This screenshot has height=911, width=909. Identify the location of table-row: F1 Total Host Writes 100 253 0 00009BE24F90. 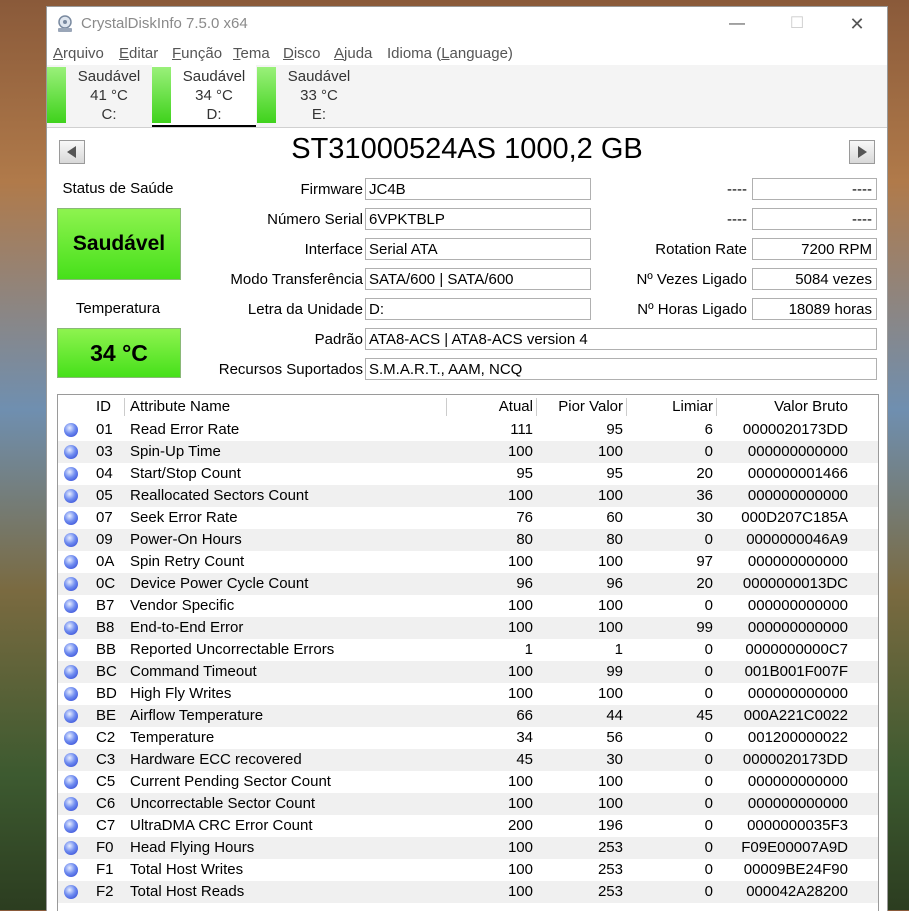
(468, 870).